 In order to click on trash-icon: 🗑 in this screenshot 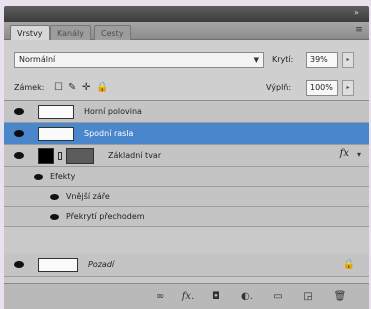, I will do `click(340, 297)`.